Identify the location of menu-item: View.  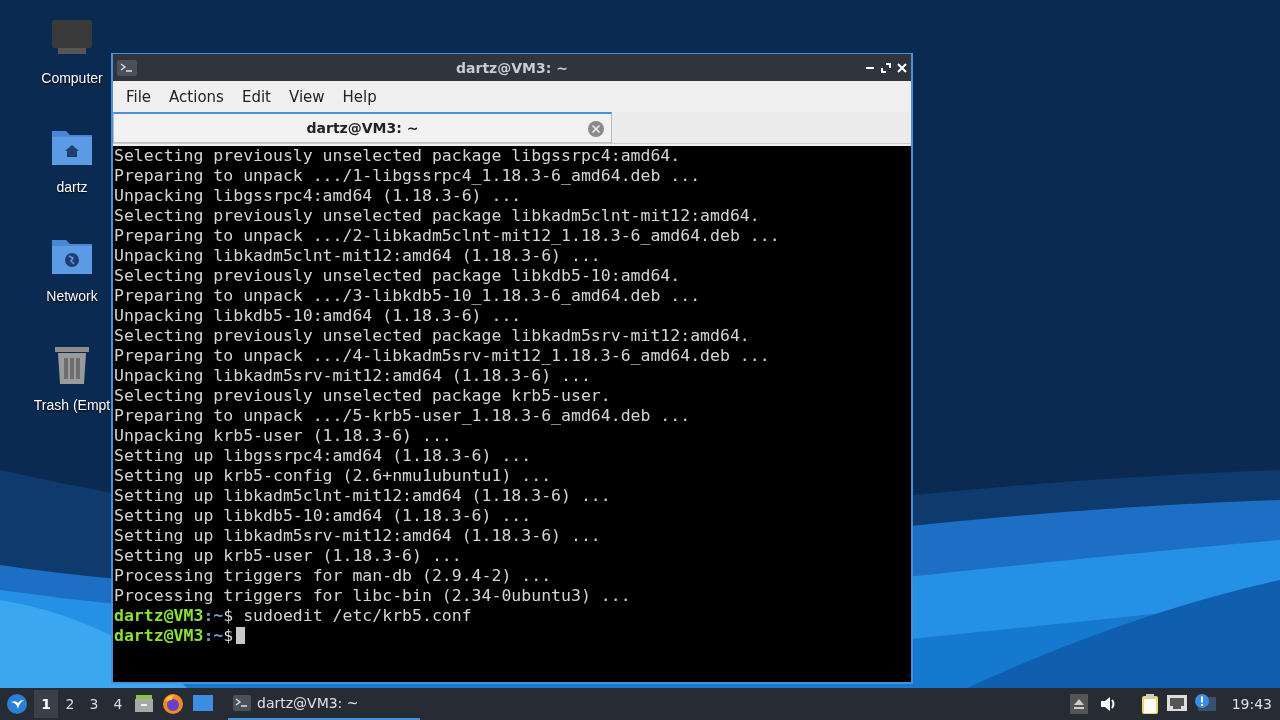
(306, 96).